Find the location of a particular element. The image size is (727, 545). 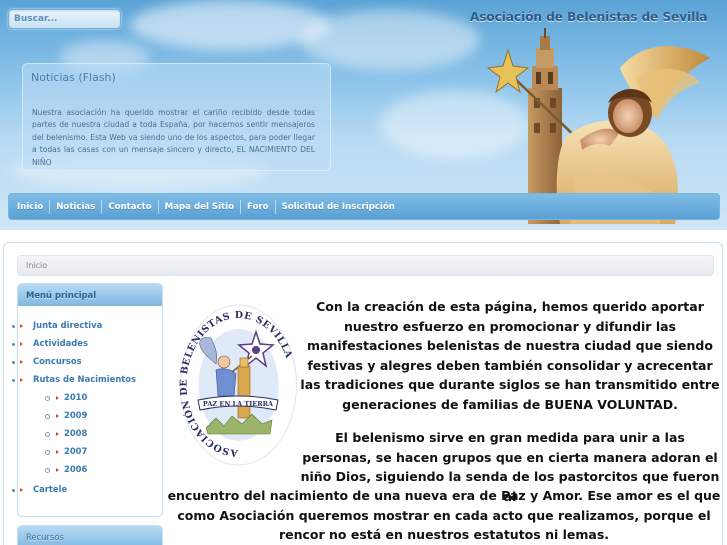

breadcrumb: Inicio is located at coordinates (365, 265).